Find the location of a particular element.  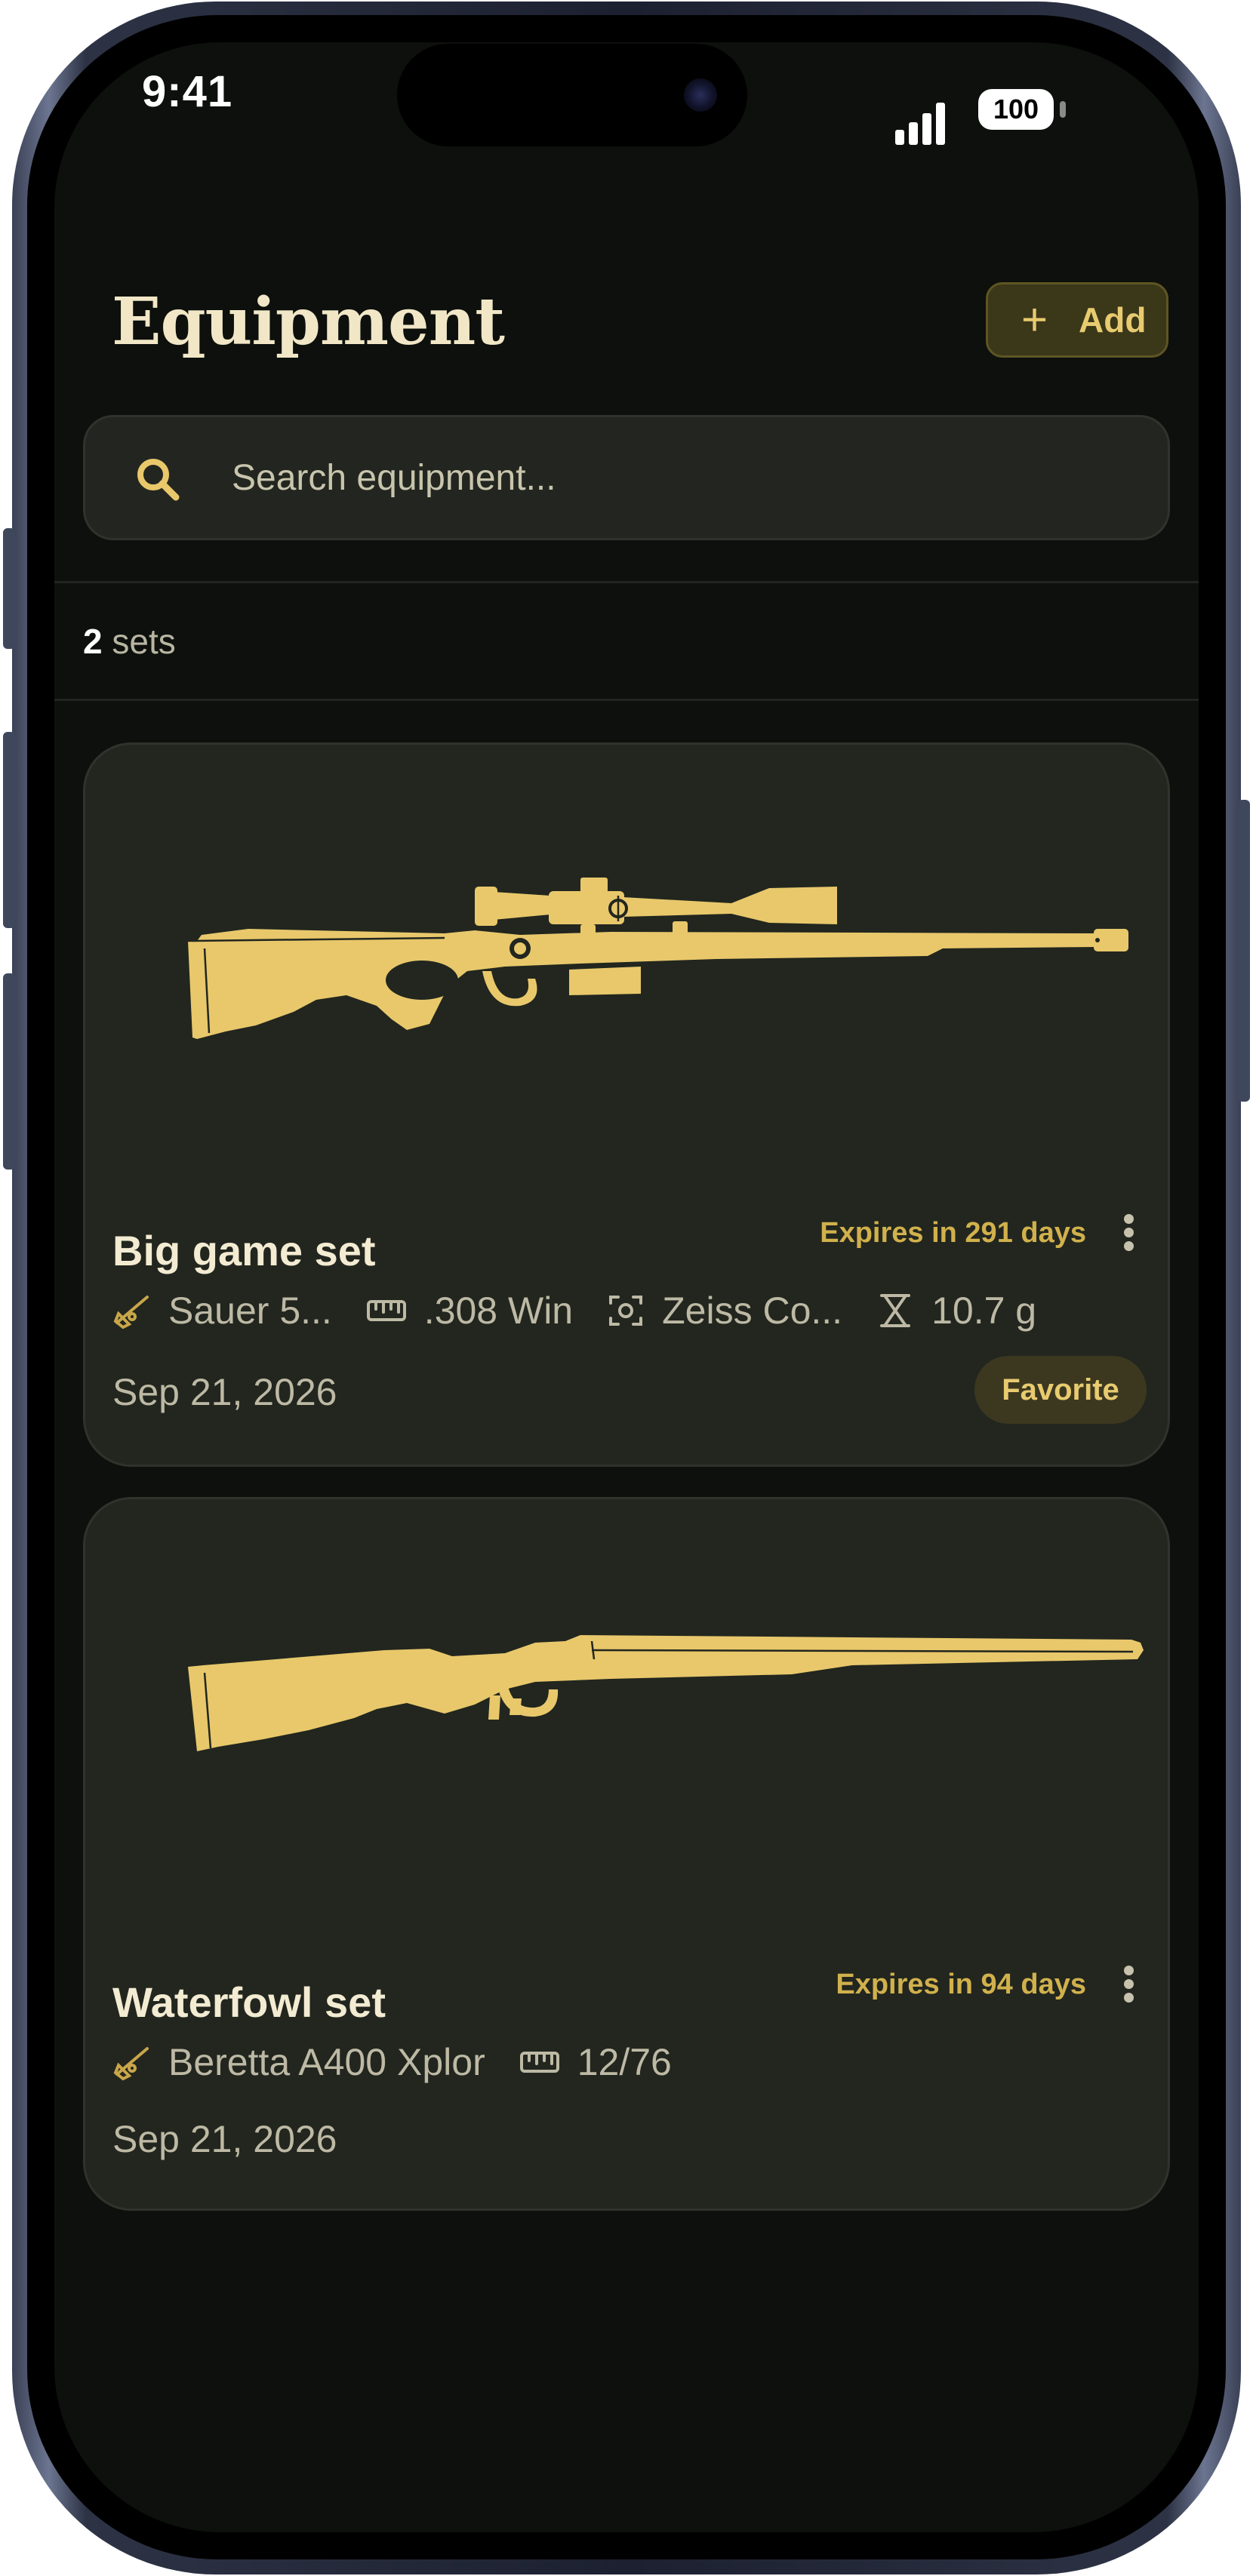

expiry-label: Expires in 291 days is located at coordinates (953, 1233).